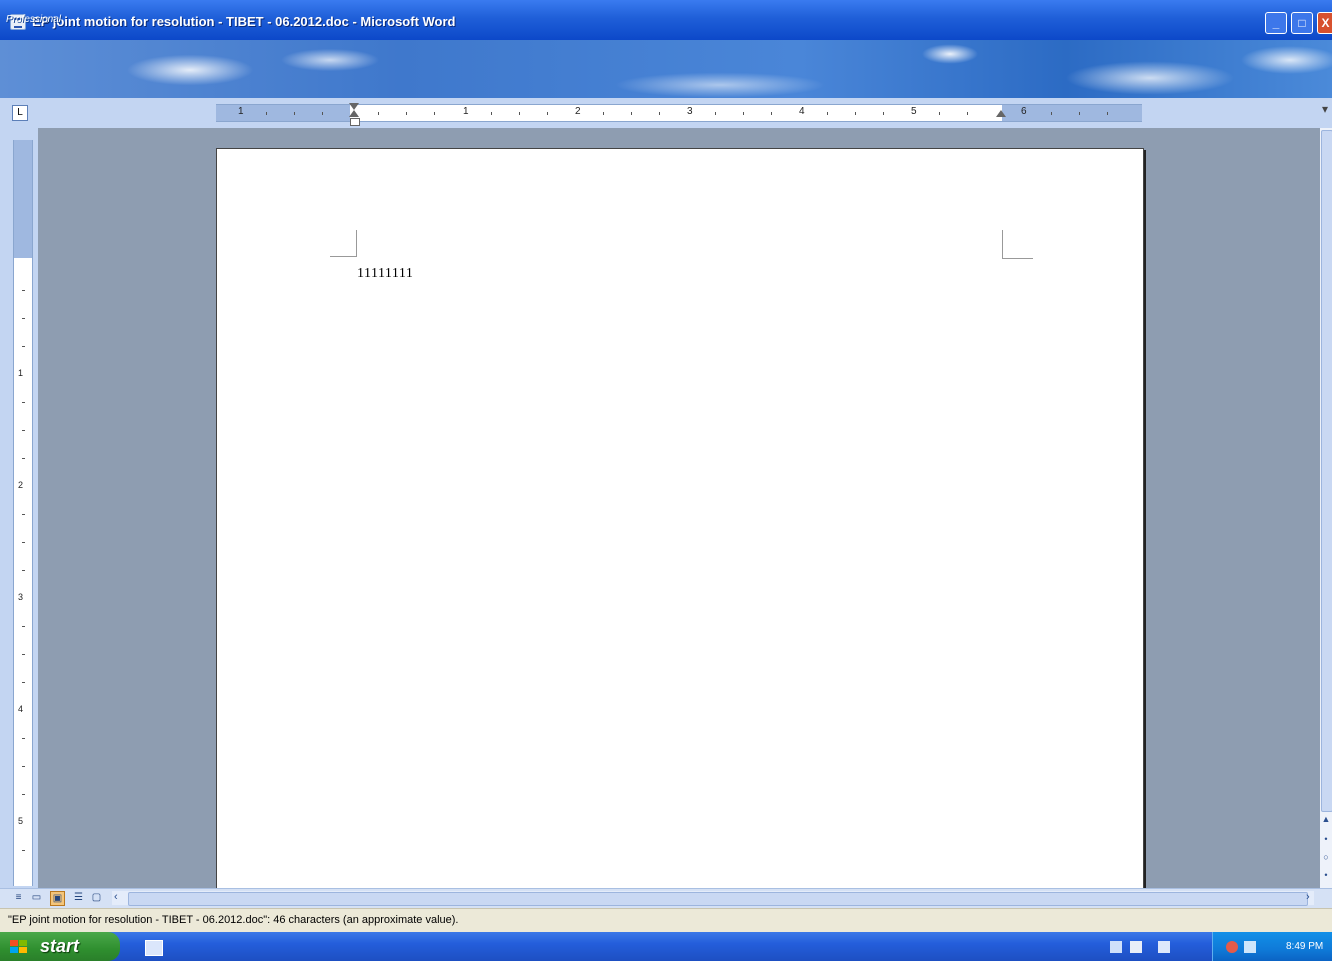 This screenshot has width=1332, height=961. I want to click on vertical-scroll-thumb, so click(1326, 471).